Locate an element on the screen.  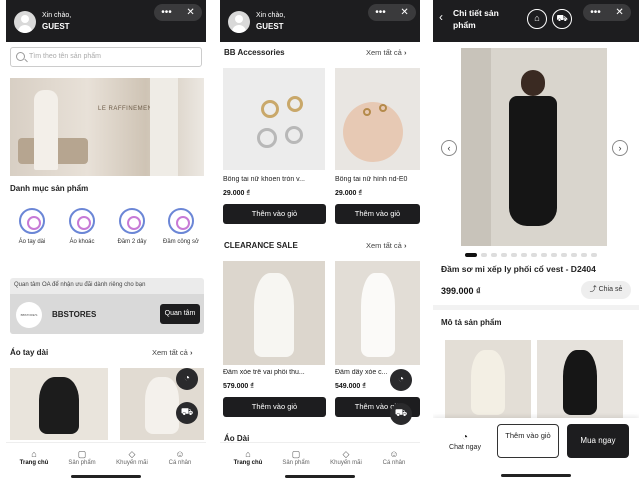
share-icon: ⤴ is located at coordinates (594, 289).